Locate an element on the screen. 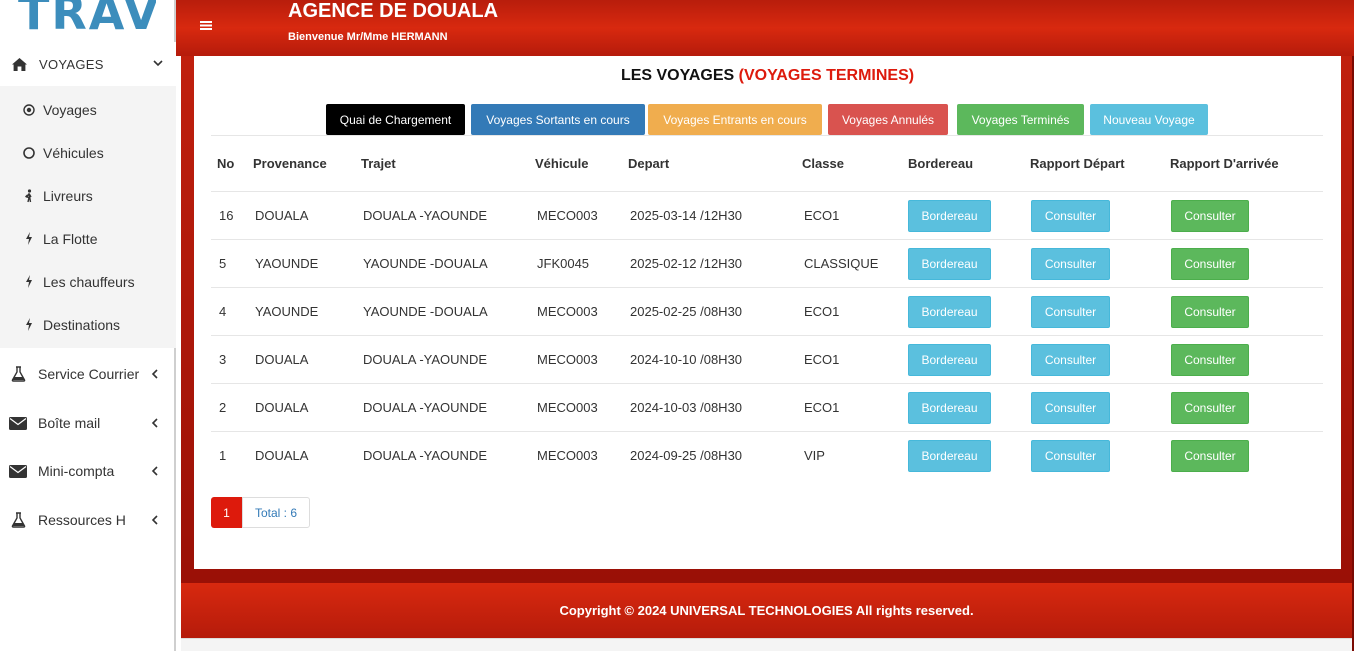 The height and width of the screenshot is (651, 1354). sidebar-item-label: Ressources H is located at coordinates (82, 520).